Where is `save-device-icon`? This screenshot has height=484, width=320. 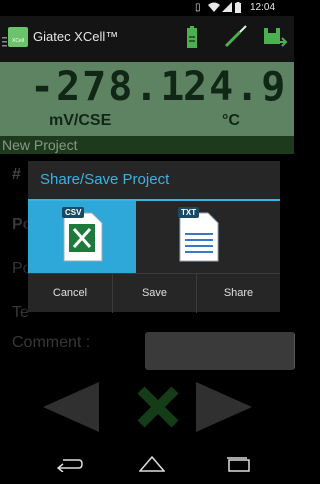
save-device-icon is located at coordinates (275, 39).